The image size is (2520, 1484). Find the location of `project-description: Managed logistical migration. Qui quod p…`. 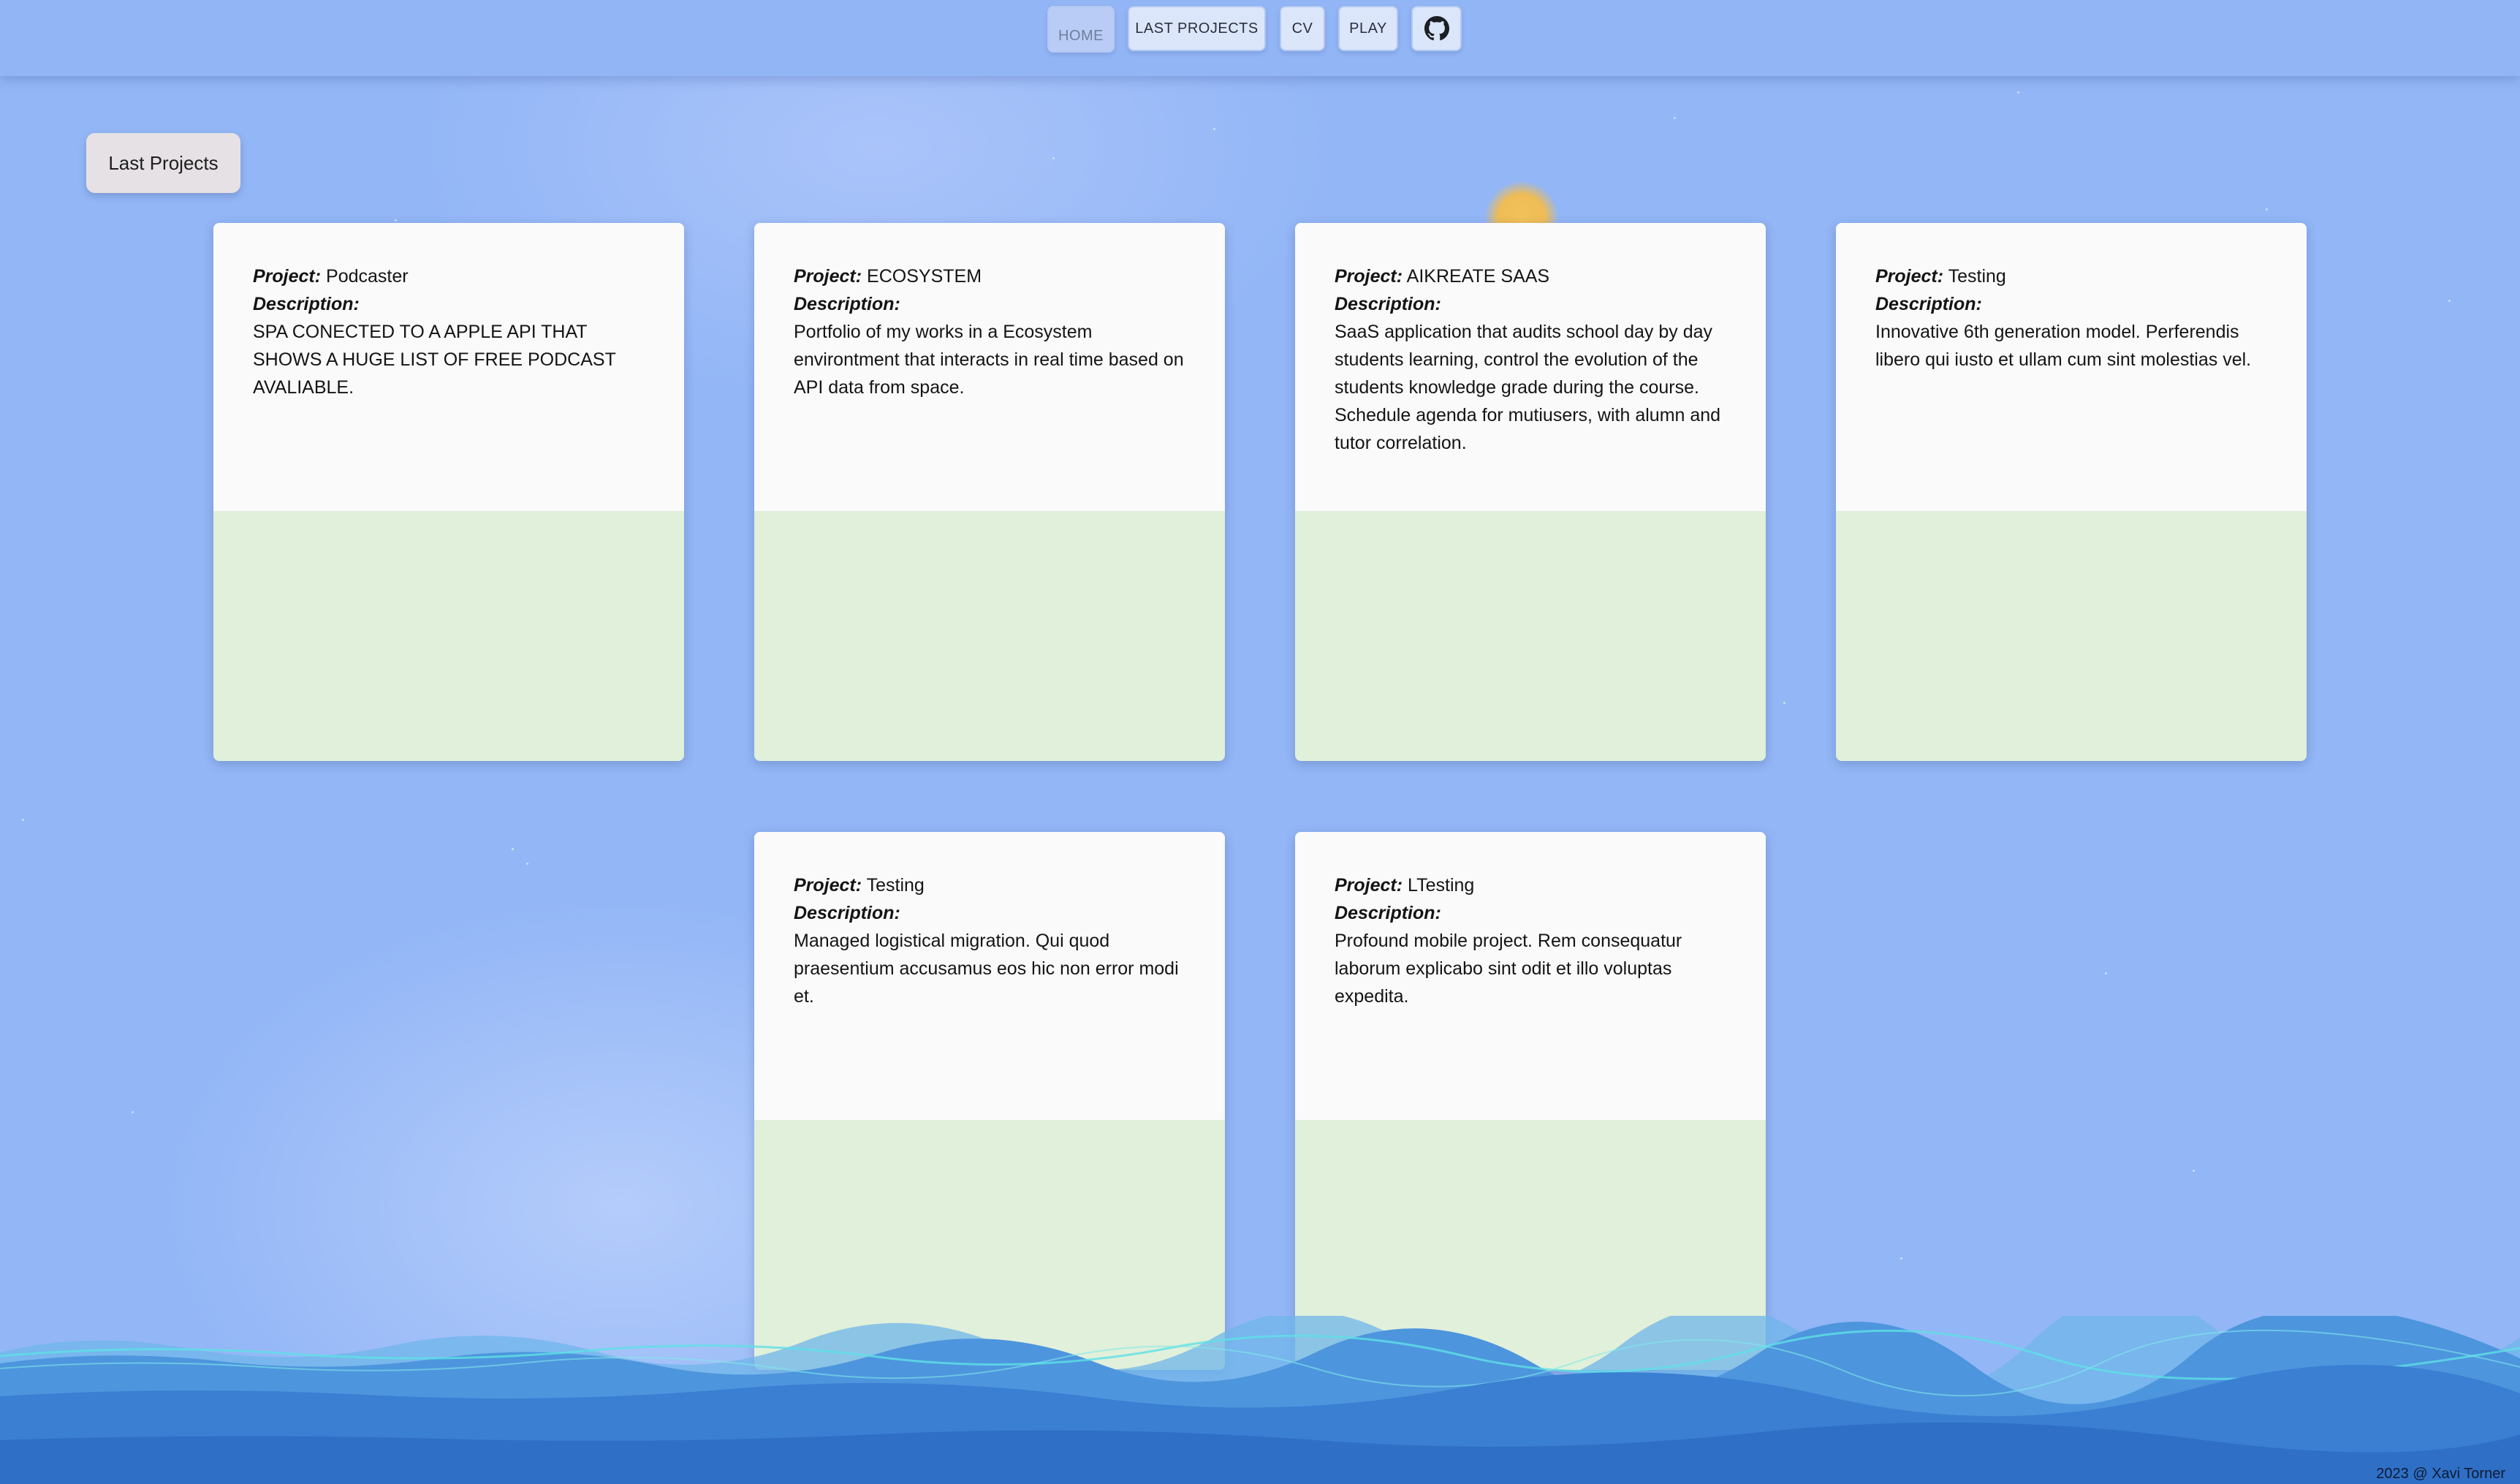

project-description: Managed logistical migration. Qui quod p… is located at coordinates (986, 969).